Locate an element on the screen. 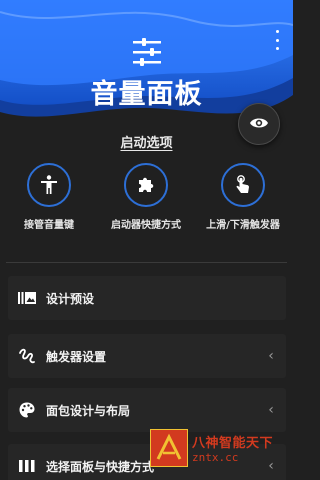 The image size is (320, 480). accessibility-icon is located at coordinates (49, 185).